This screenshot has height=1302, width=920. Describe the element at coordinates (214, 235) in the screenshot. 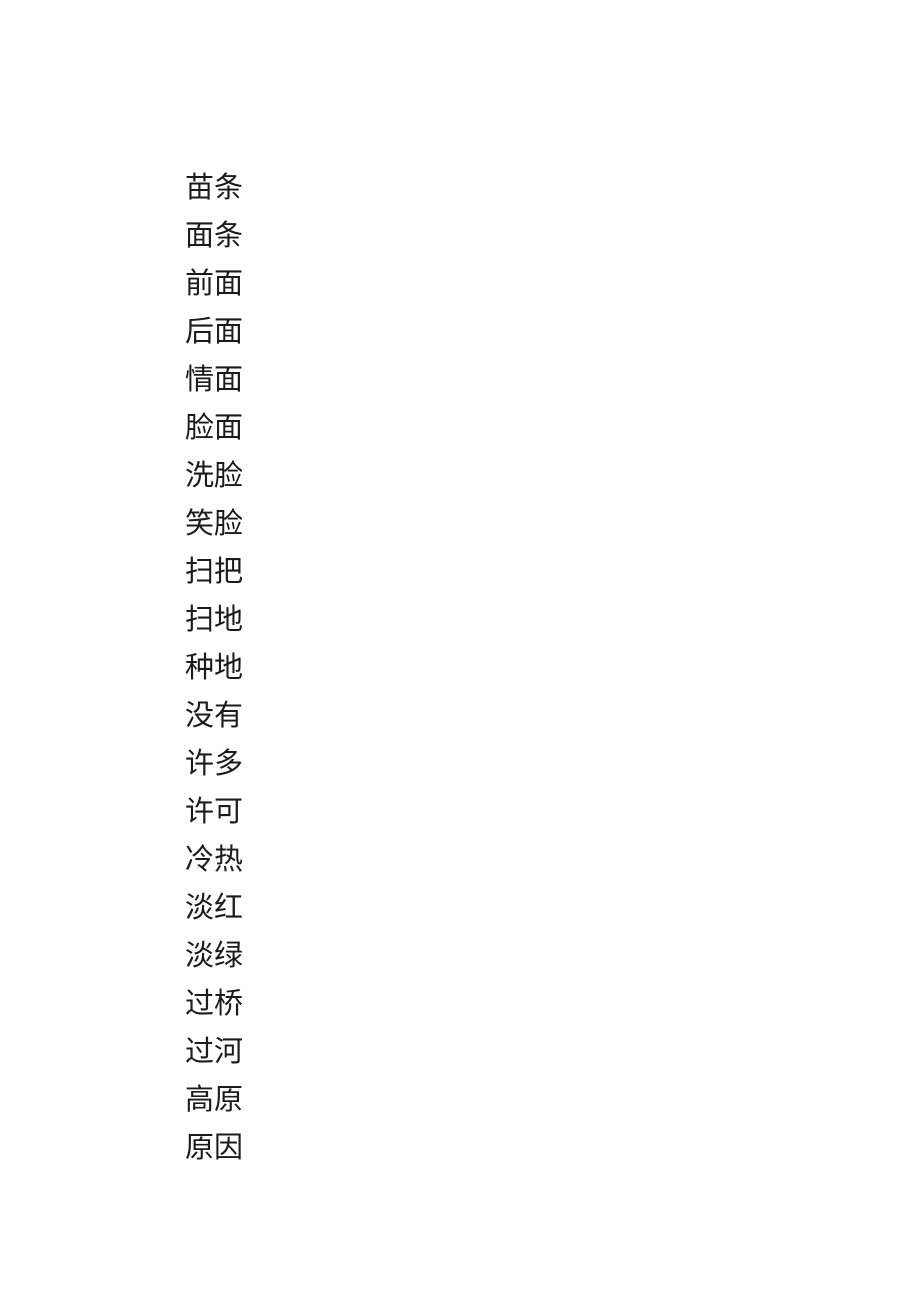

I see `list-item: 面条` at that location.